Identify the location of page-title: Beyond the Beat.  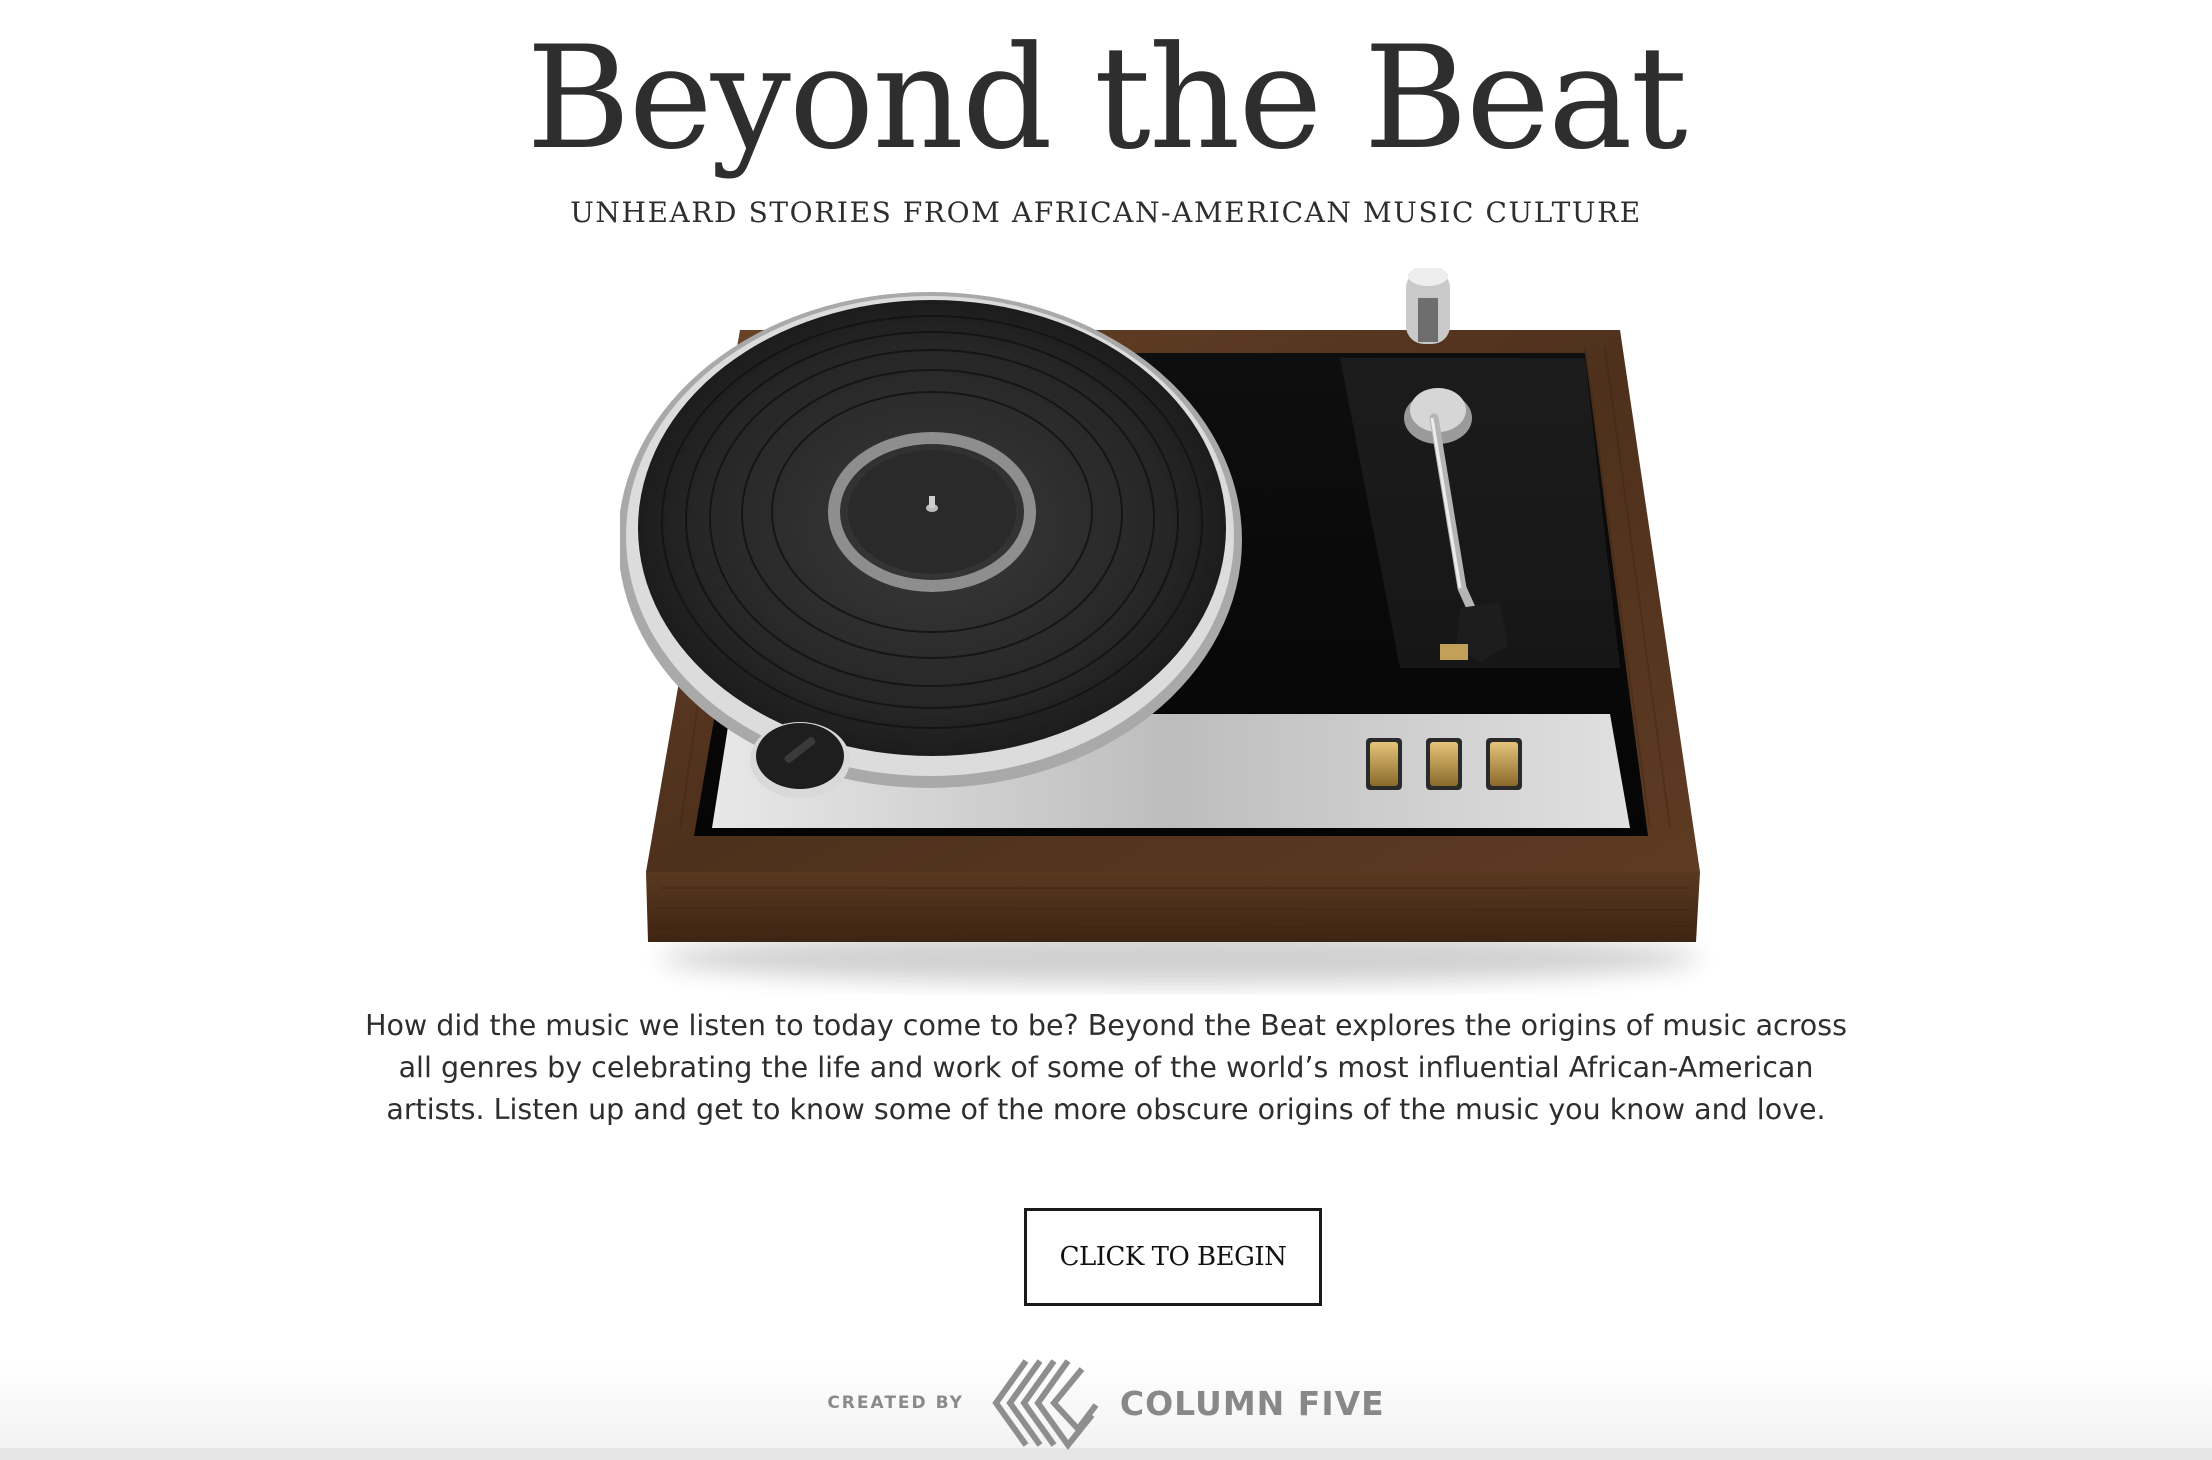
(1106, 98).